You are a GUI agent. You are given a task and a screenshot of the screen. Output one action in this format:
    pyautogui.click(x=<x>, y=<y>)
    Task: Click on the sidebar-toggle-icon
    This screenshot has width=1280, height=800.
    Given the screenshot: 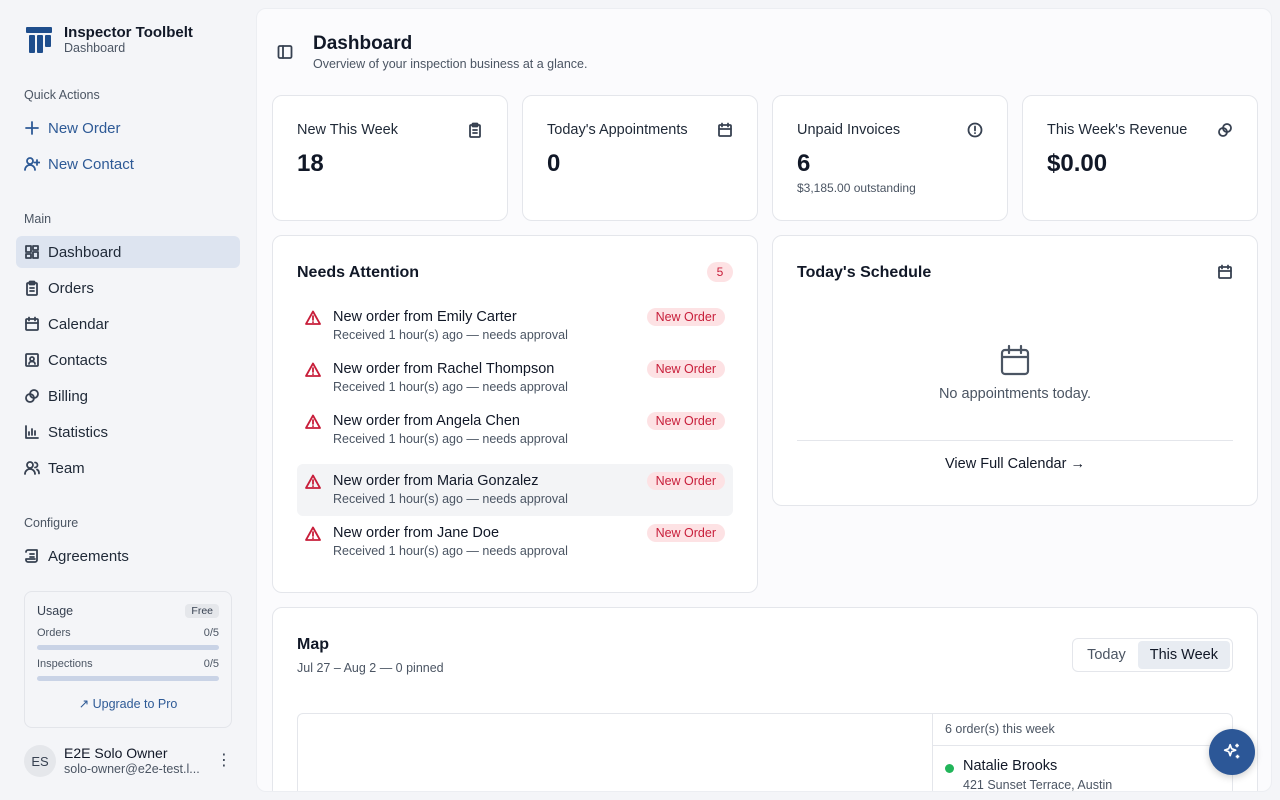 What is the action you would take?
    pyautogui.click(x=285, y=52)
    